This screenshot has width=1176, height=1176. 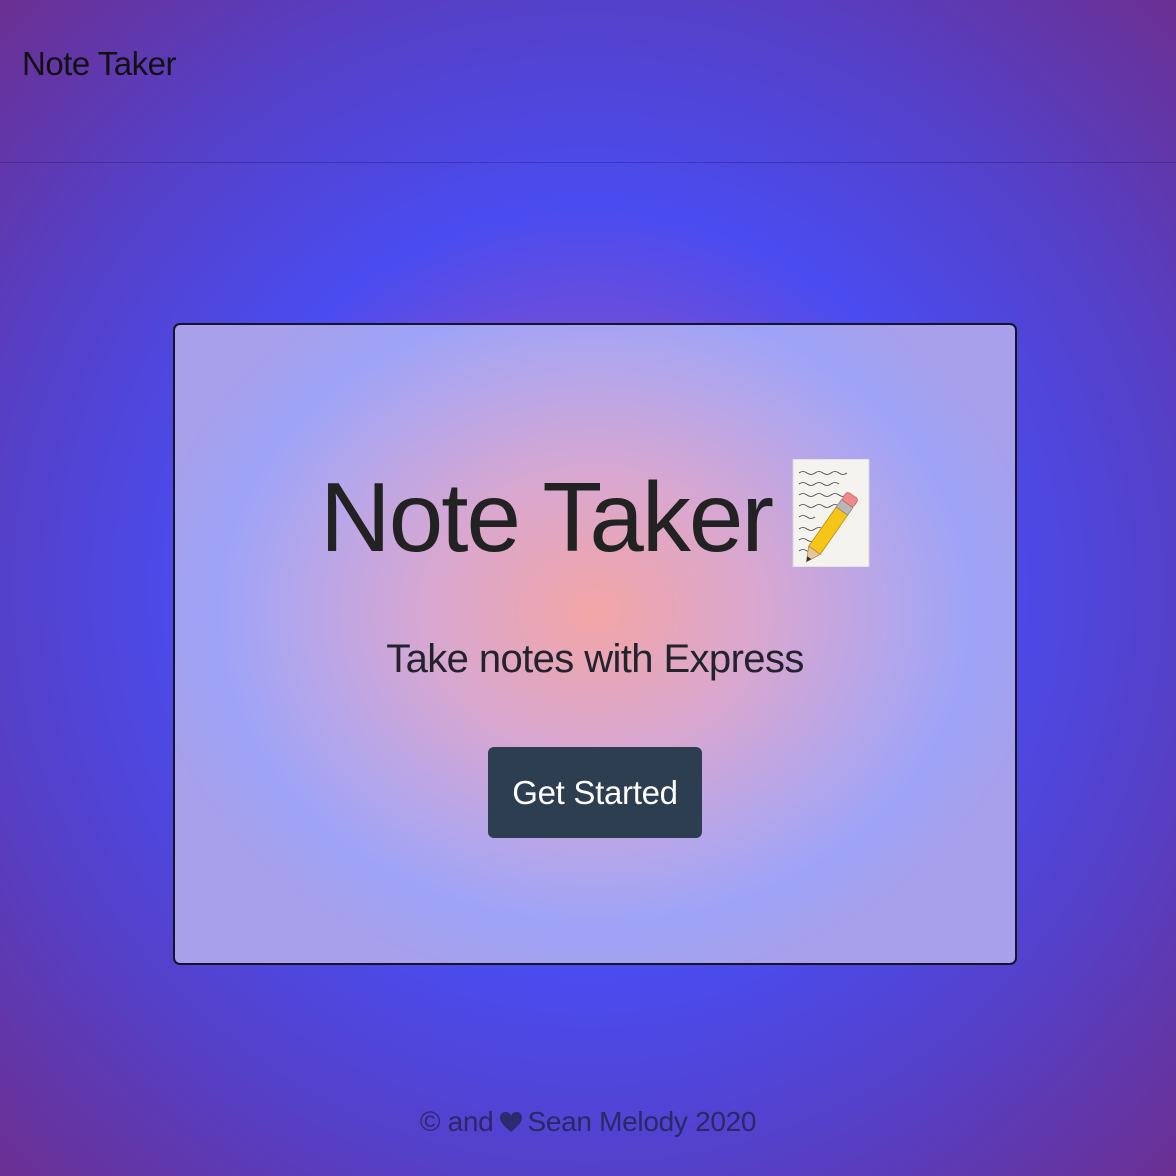 I want to click on footer: © and Sean Melody 2020, so click(x=588, y=1122).